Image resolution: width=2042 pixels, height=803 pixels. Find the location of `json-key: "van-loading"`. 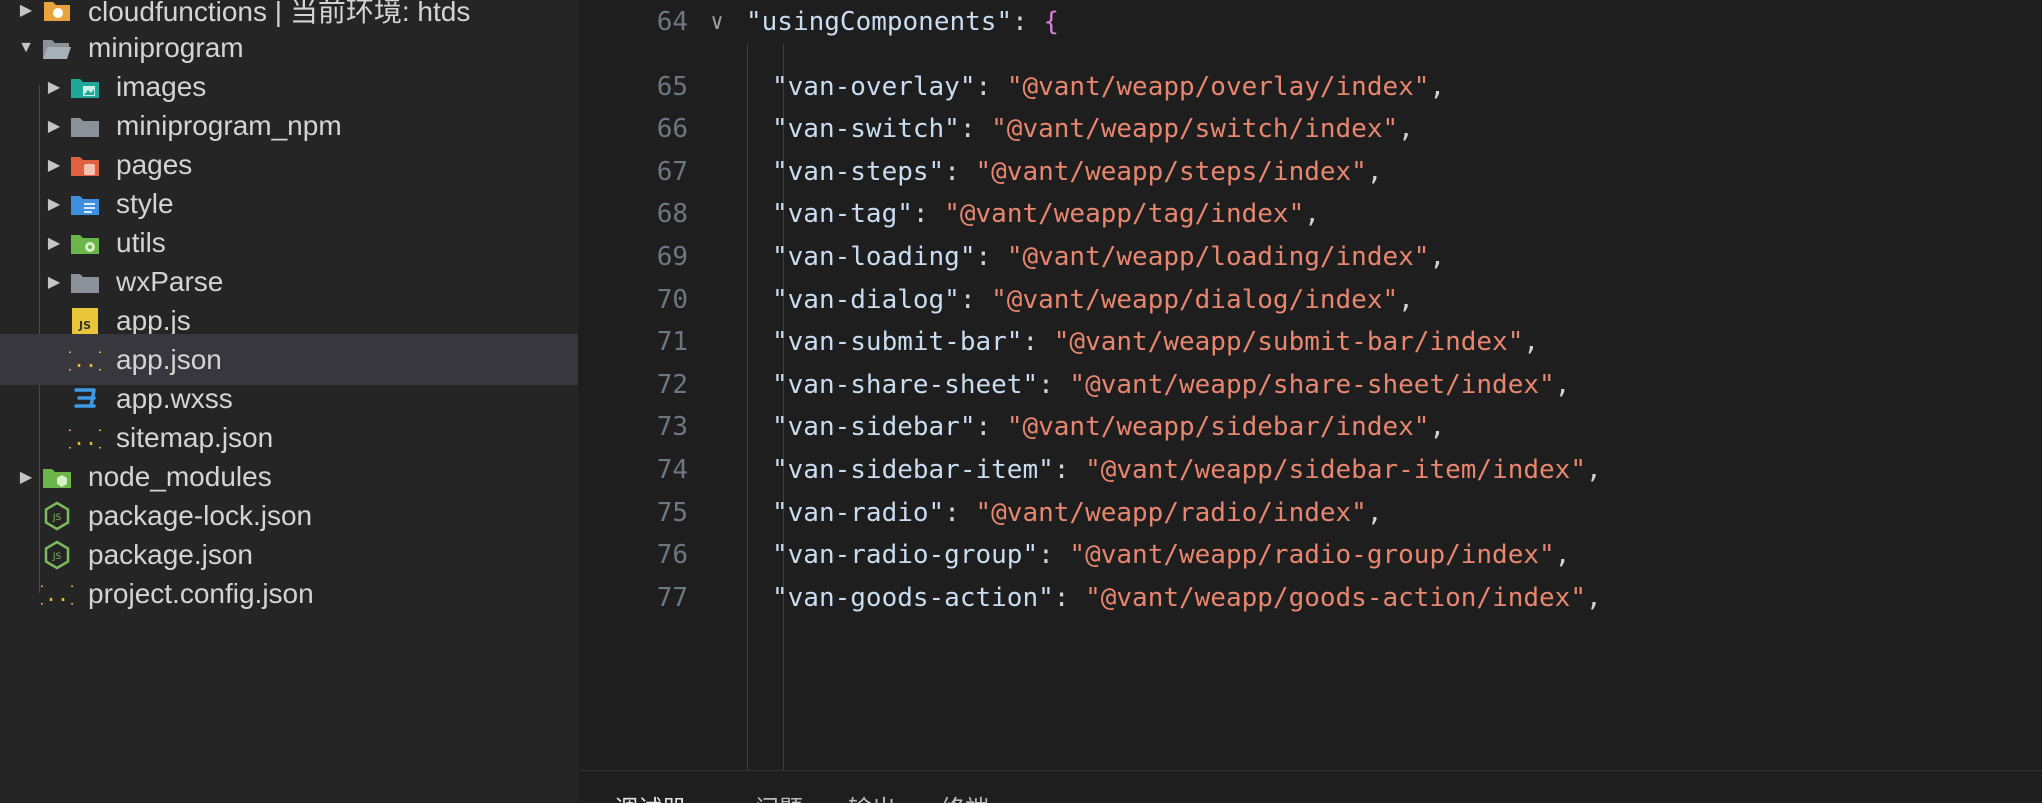

json-key: "van-loading" is located at coordinates (874, 257).